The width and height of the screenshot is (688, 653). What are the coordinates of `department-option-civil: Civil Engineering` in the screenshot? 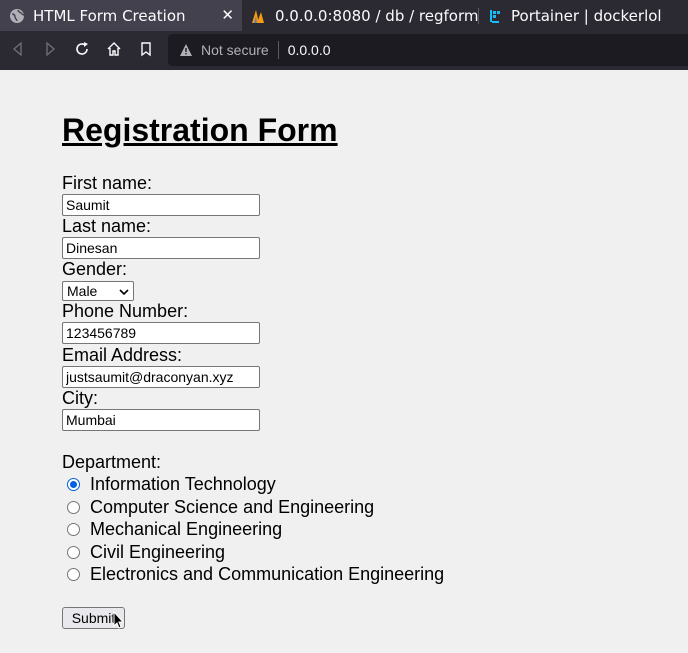 It's located at (146, 552).